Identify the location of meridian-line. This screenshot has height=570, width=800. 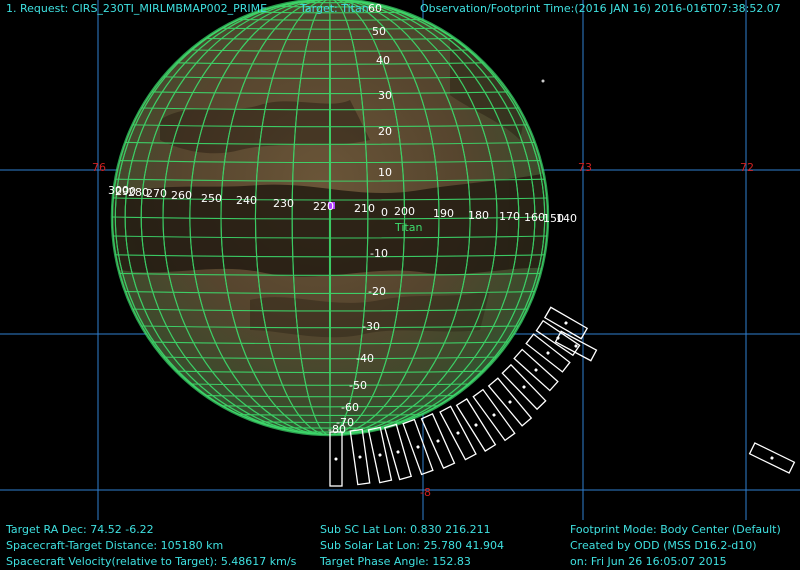
(330, 217).